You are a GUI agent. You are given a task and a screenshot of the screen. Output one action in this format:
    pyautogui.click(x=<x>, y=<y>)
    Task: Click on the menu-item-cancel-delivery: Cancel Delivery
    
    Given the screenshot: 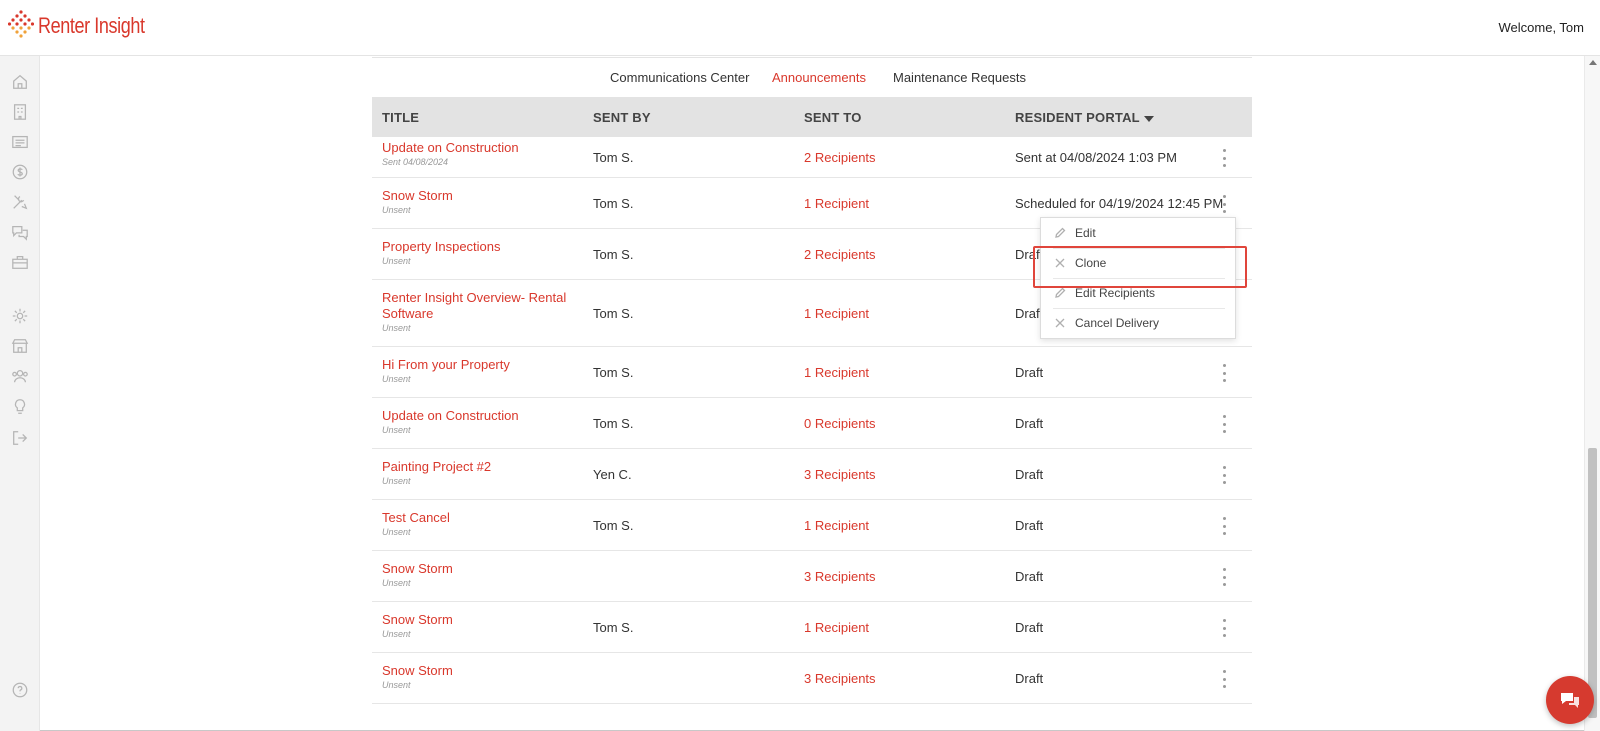 What is the action you would take?
    pyautogui.click(x=1139, y=323)
    